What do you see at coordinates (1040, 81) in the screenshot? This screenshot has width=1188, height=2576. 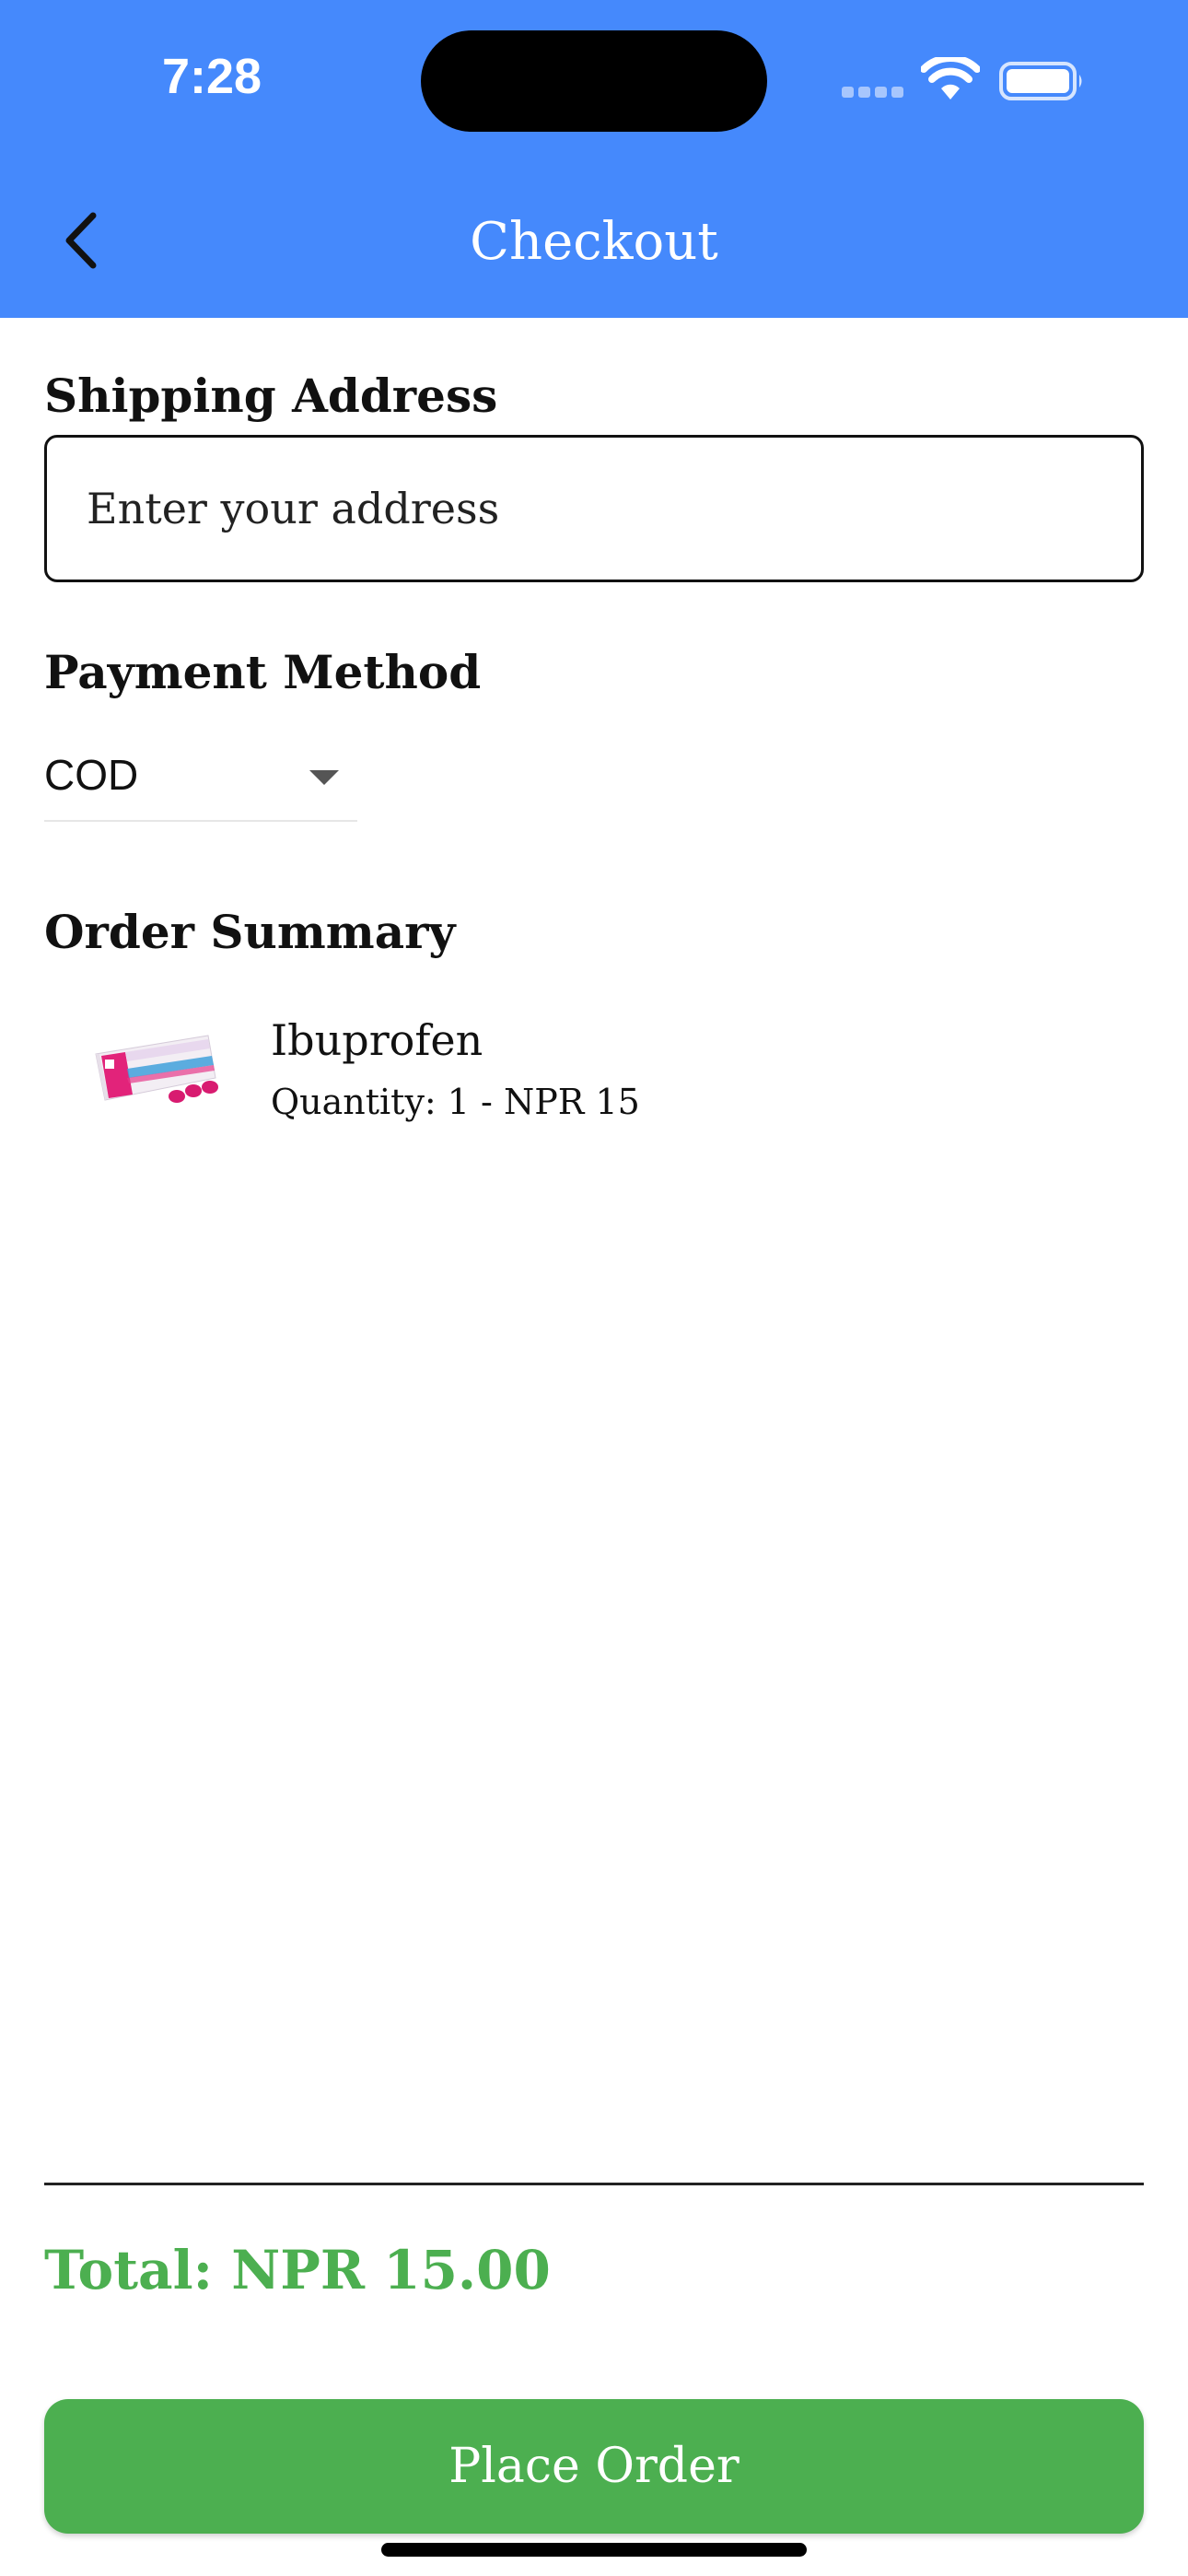 I see `battery-icon` at bounding box center [1040, 81].